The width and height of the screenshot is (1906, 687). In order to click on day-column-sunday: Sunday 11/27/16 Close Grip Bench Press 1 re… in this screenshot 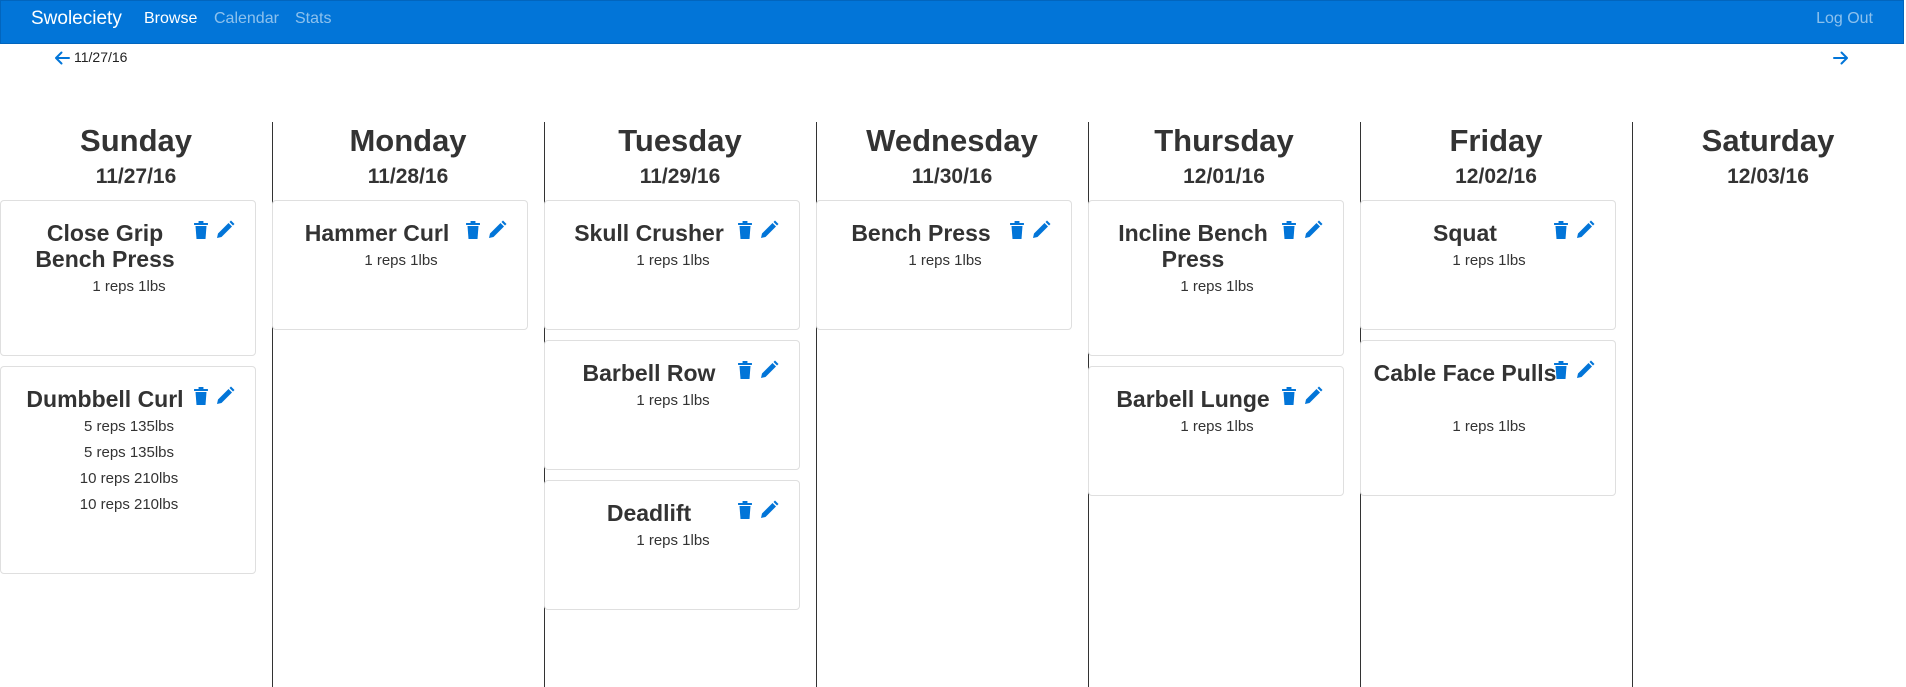, I will do `click(136, 404)`.